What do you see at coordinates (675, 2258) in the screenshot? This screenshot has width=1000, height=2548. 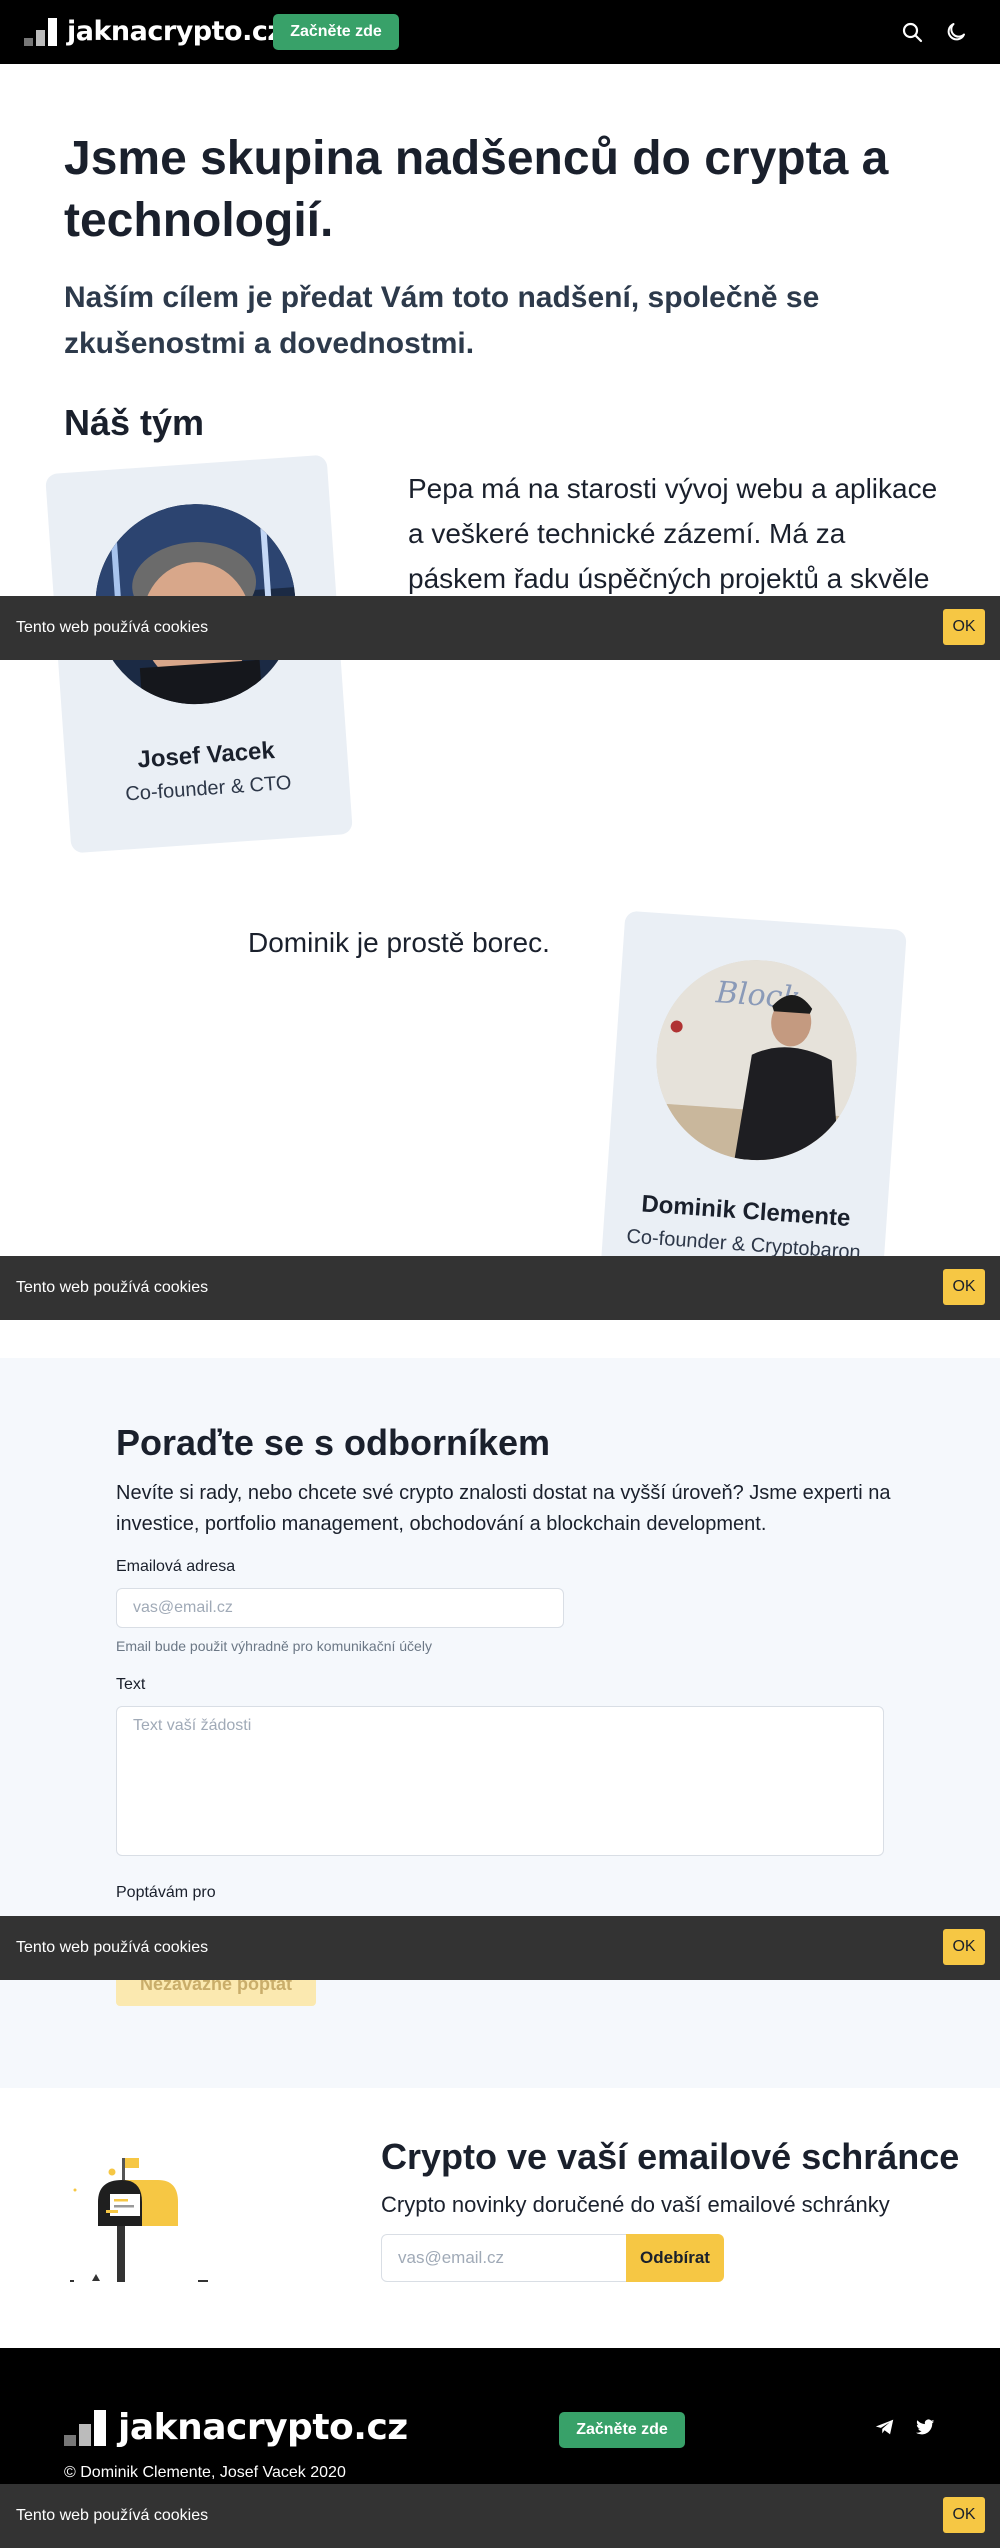 I see `subscribe-button: Odebírat` at bounding box center [675, 2258].